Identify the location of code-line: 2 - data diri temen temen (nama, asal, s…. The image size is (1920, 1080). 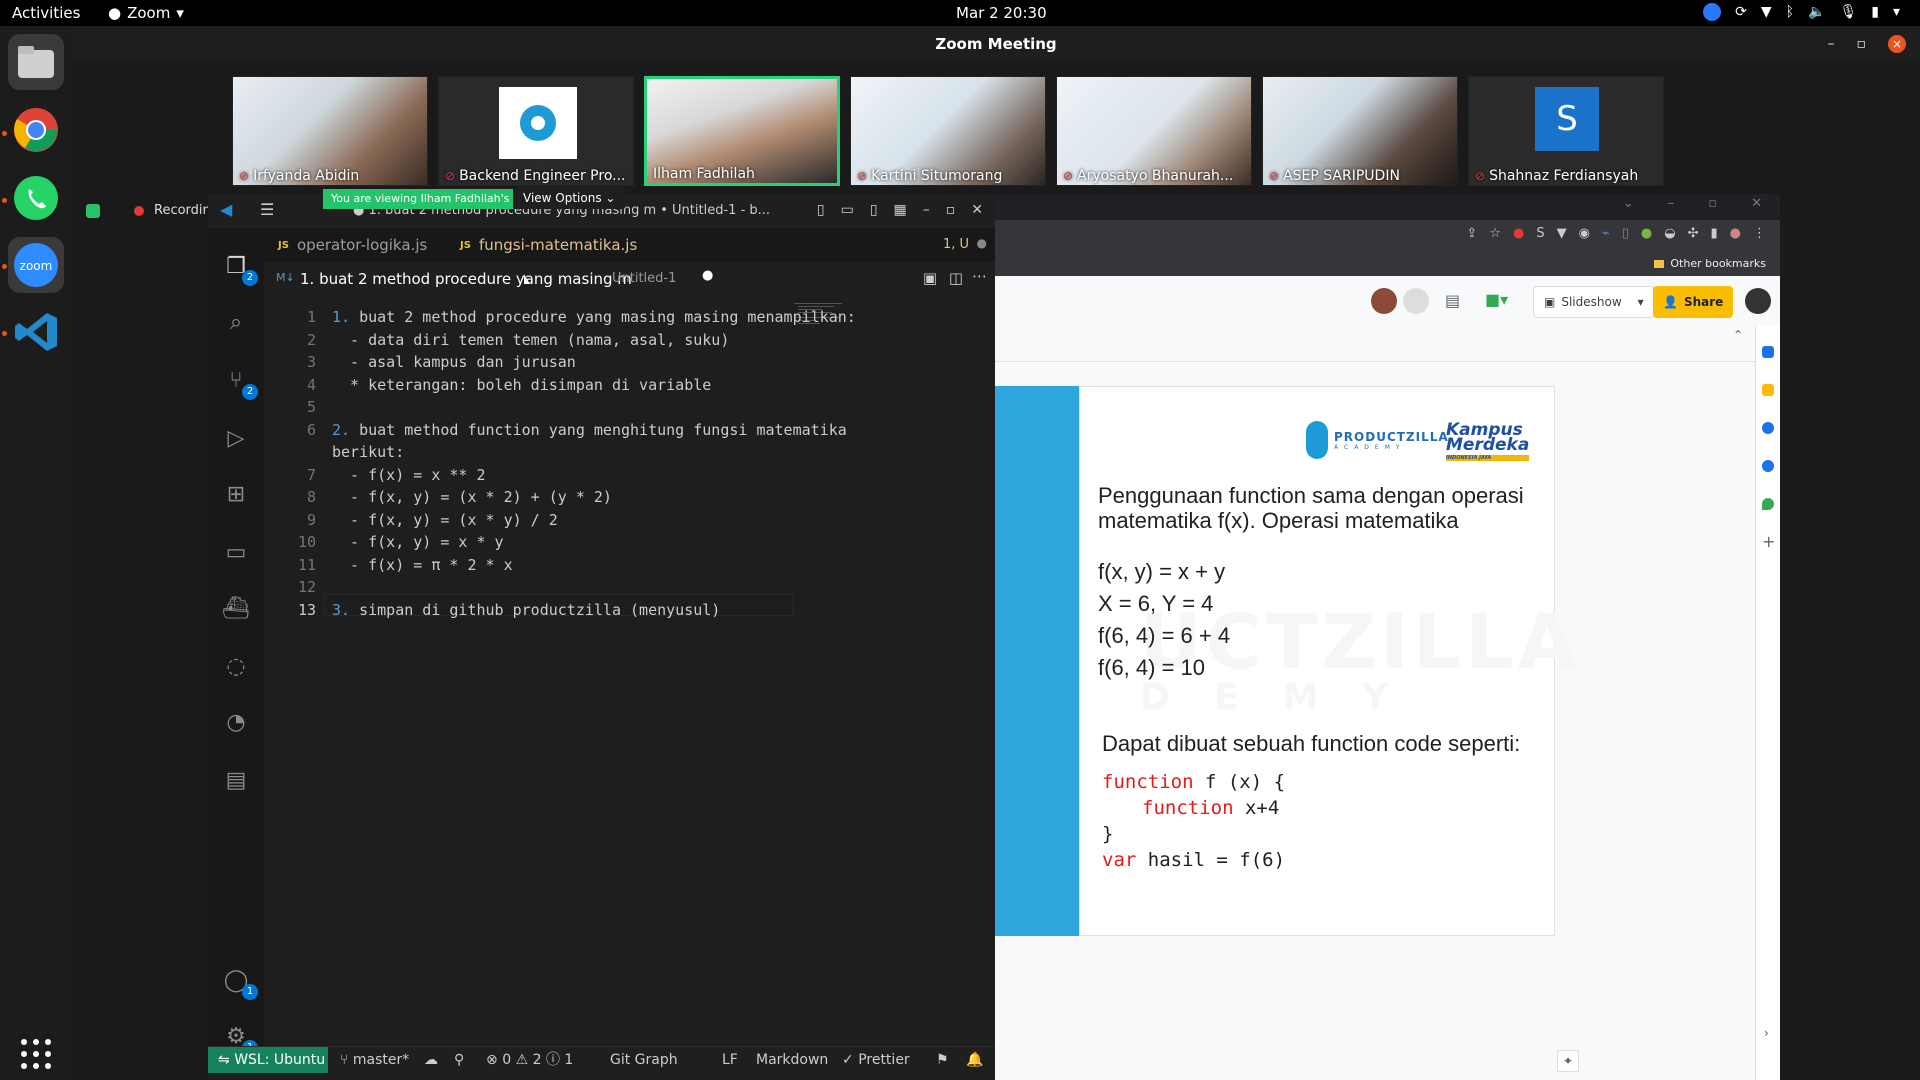
(614, 340).